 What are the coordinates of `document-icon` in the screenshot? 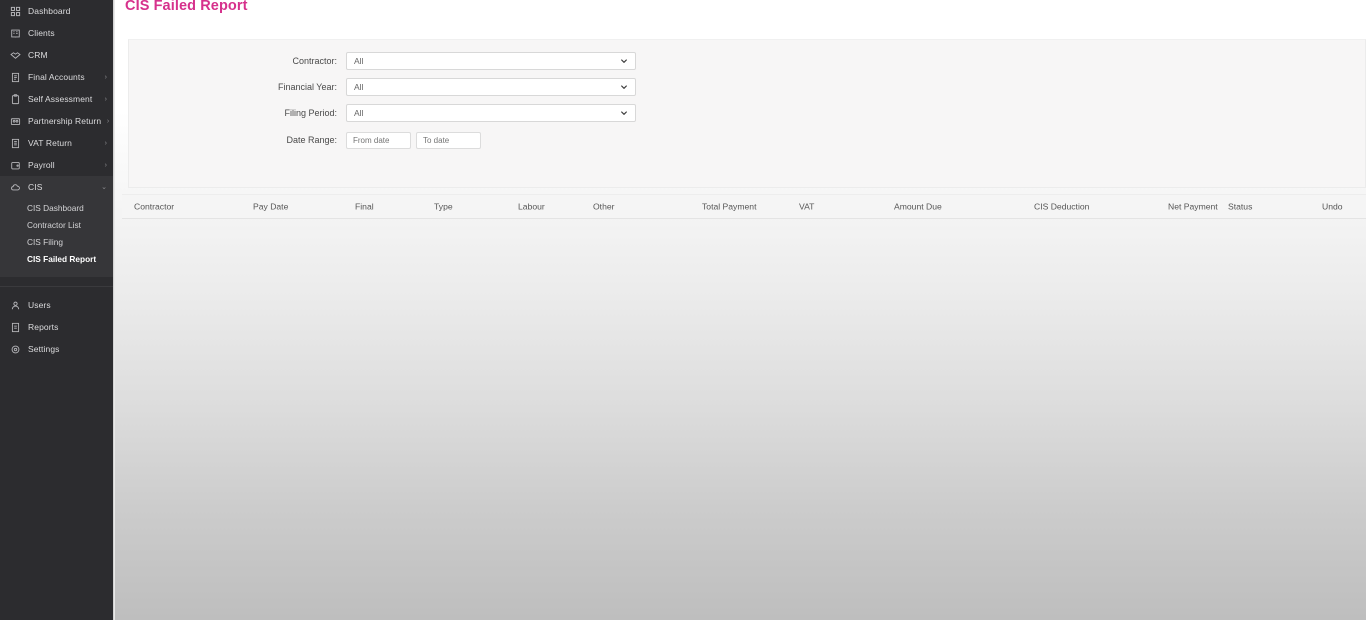 It's located at (15, 77).